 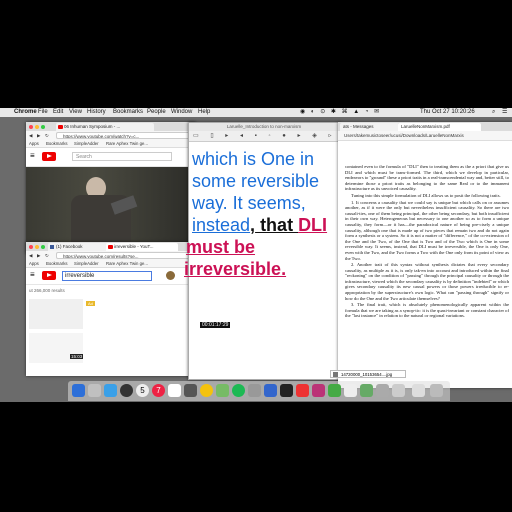 I want to click on youtube-favicon-icon, so click(x=110, y=247).